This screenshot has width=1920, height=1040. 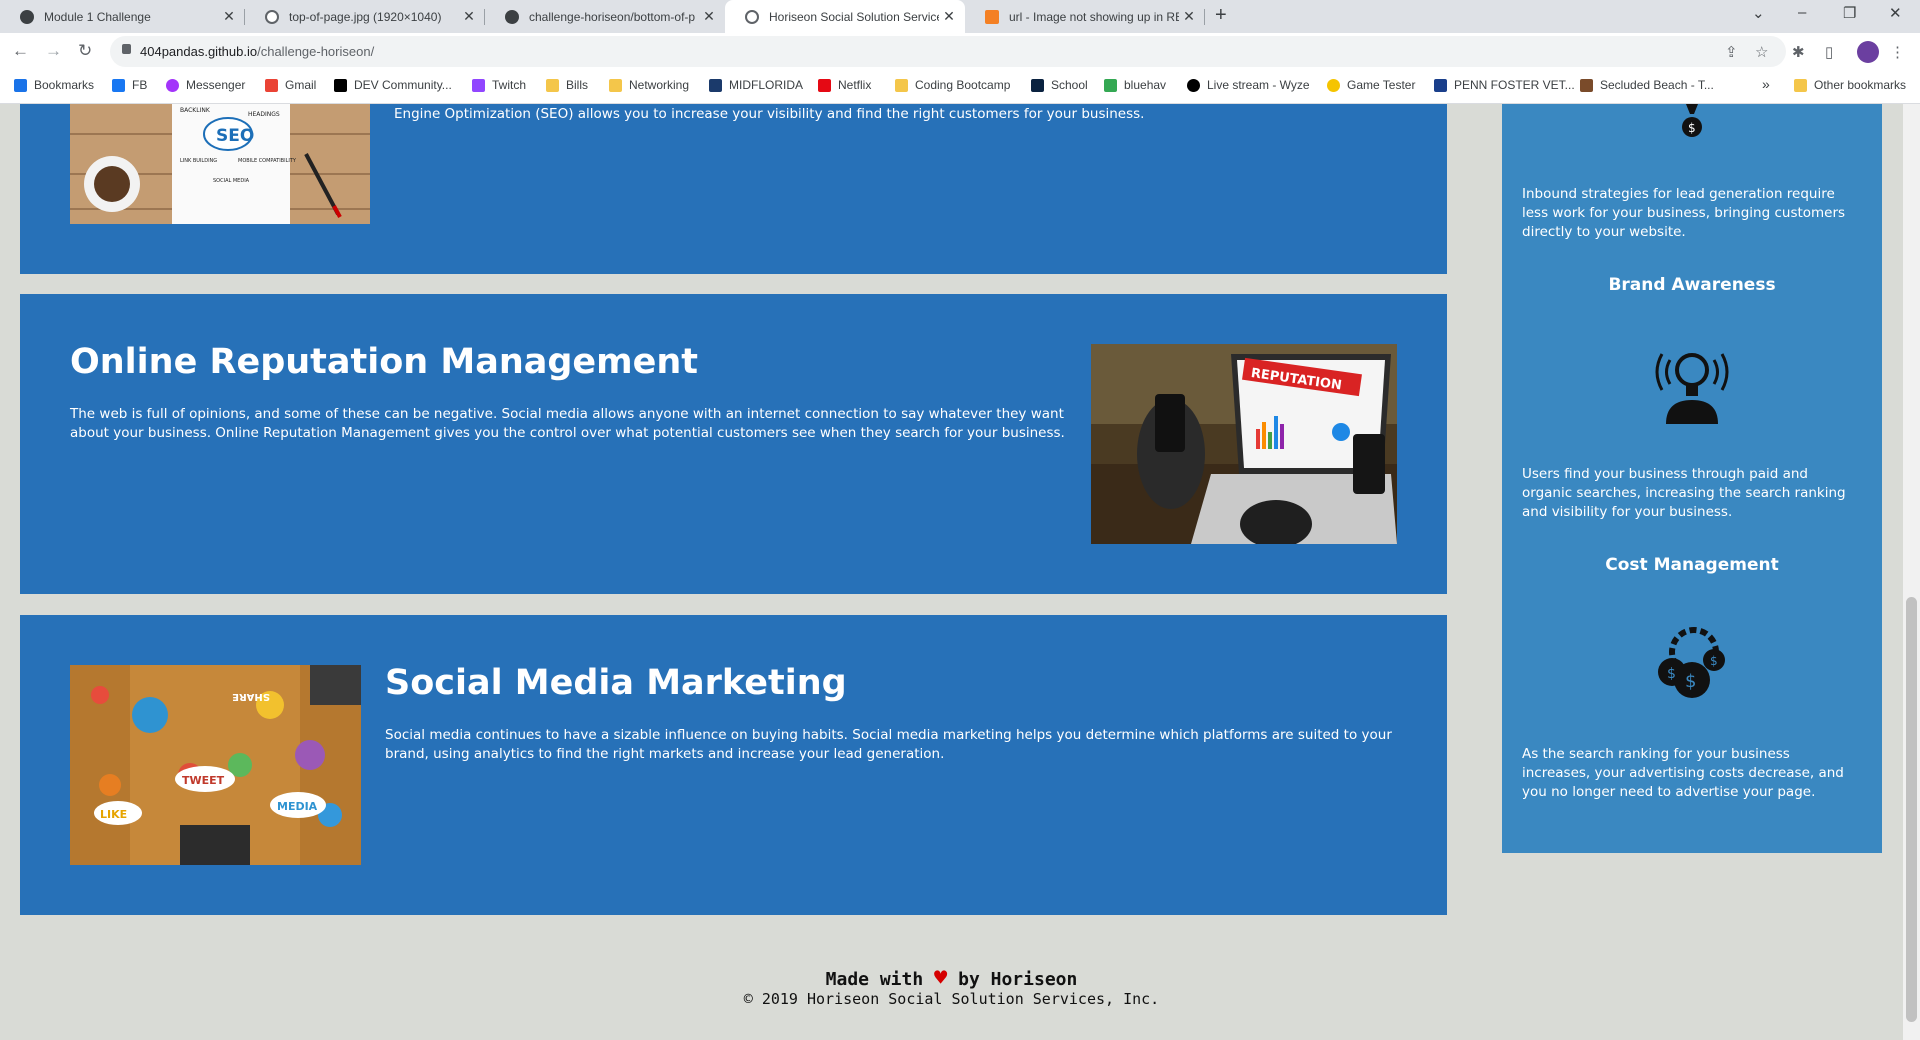 I want to click on bookmark-game-tester: Game Tester, so click(x=1371, y=85).